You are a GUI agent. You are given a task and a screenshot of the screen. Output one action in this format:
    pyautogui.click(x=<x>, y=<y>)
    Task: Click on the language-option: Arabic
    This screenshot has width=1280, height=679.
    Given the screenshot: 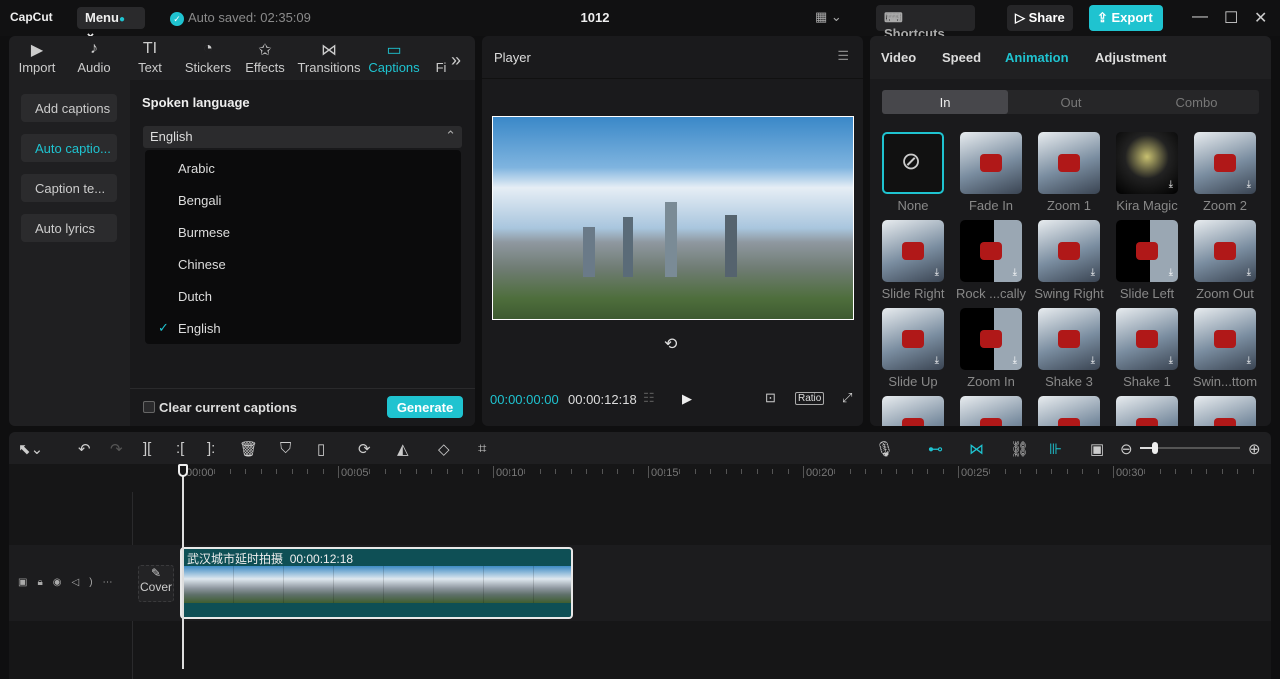 What is the action you would take?
    pyautogui.click(x=196, y=168)
    